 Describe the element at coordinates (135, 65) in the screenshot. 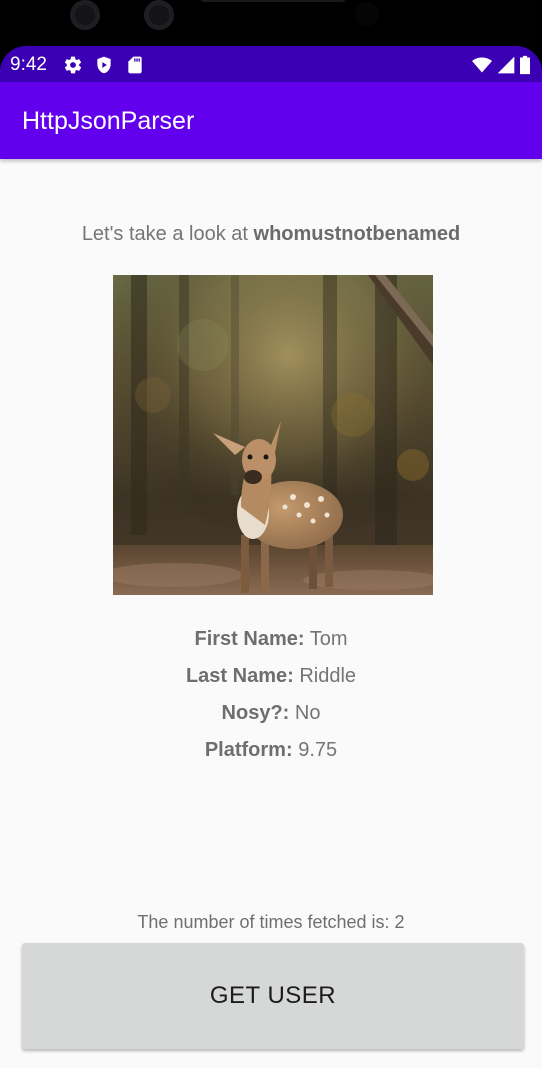

I see `sd-card-icon` at that location.